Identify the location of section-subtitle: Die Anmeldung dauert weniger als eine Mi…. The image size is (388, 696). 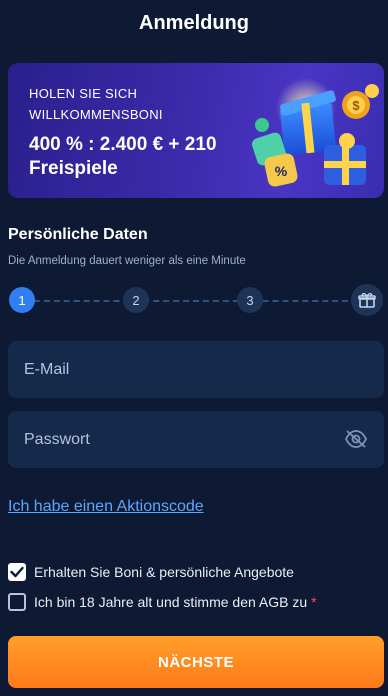
(127, 261).